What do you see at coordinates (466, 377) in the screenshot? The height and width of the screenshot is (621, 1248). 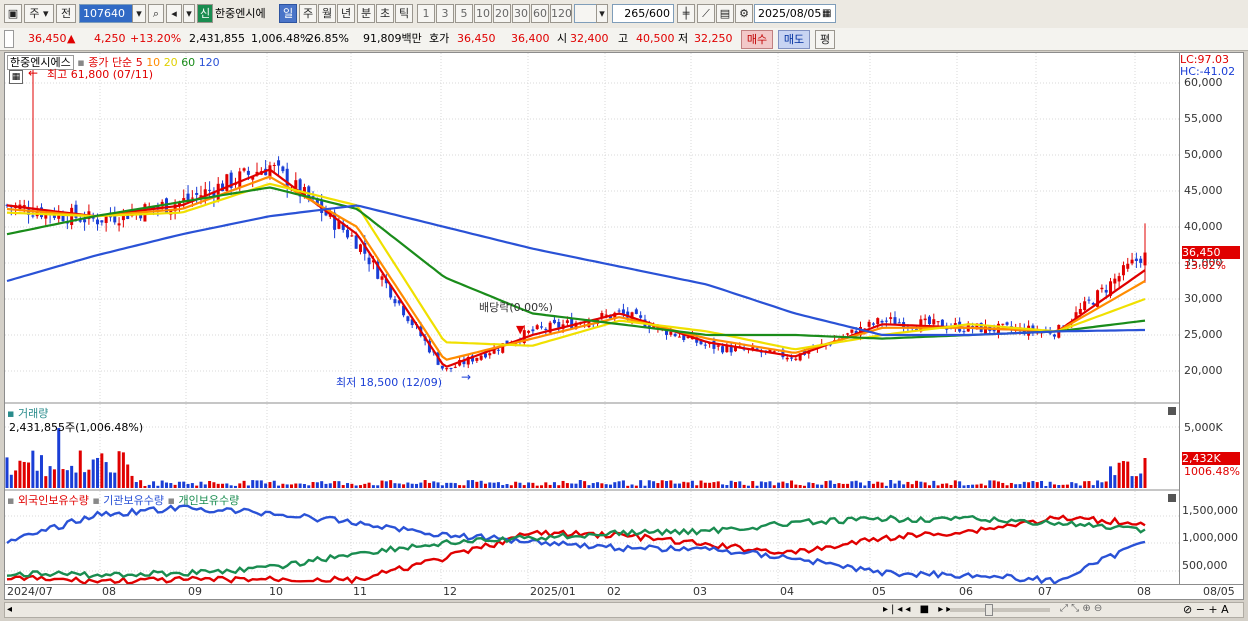 I see `min-arrow-icon: →` at bounding box center [466, 377].